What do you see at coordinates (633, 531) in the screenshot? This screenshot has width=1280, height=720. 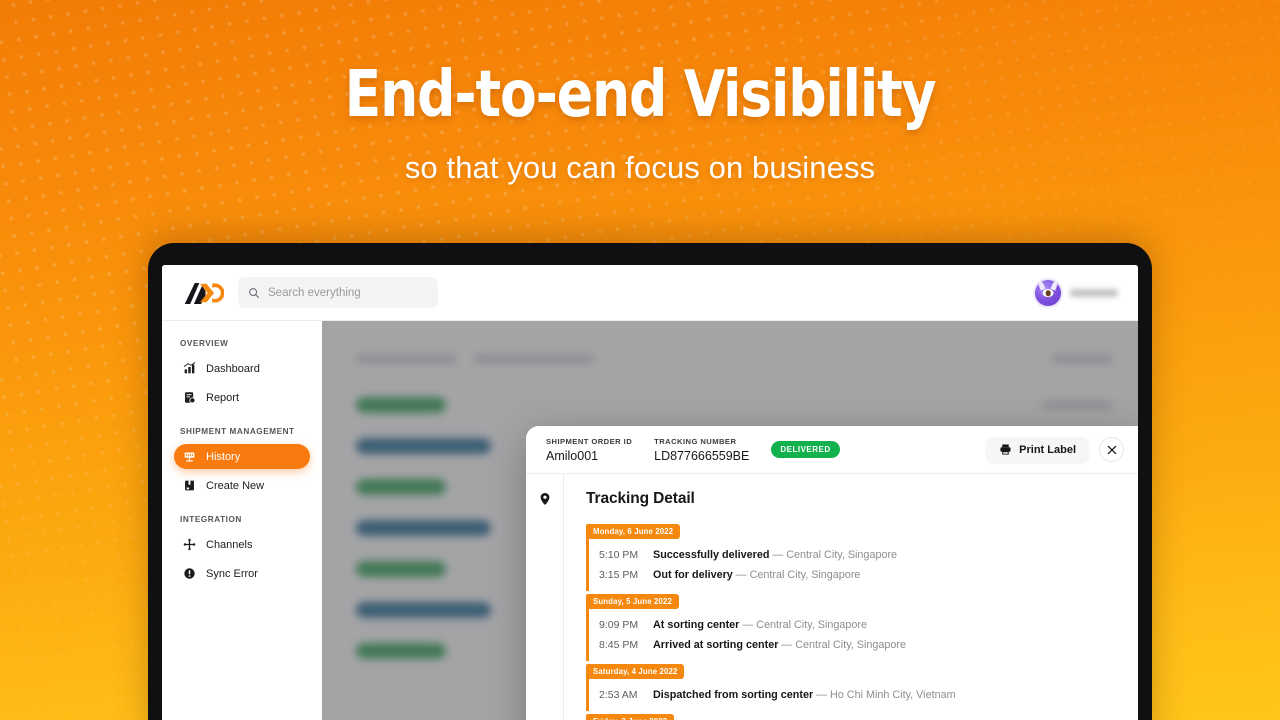 I see `timeline-date-label: Monday, 6 June 2022` at bounding box center [633, 531].